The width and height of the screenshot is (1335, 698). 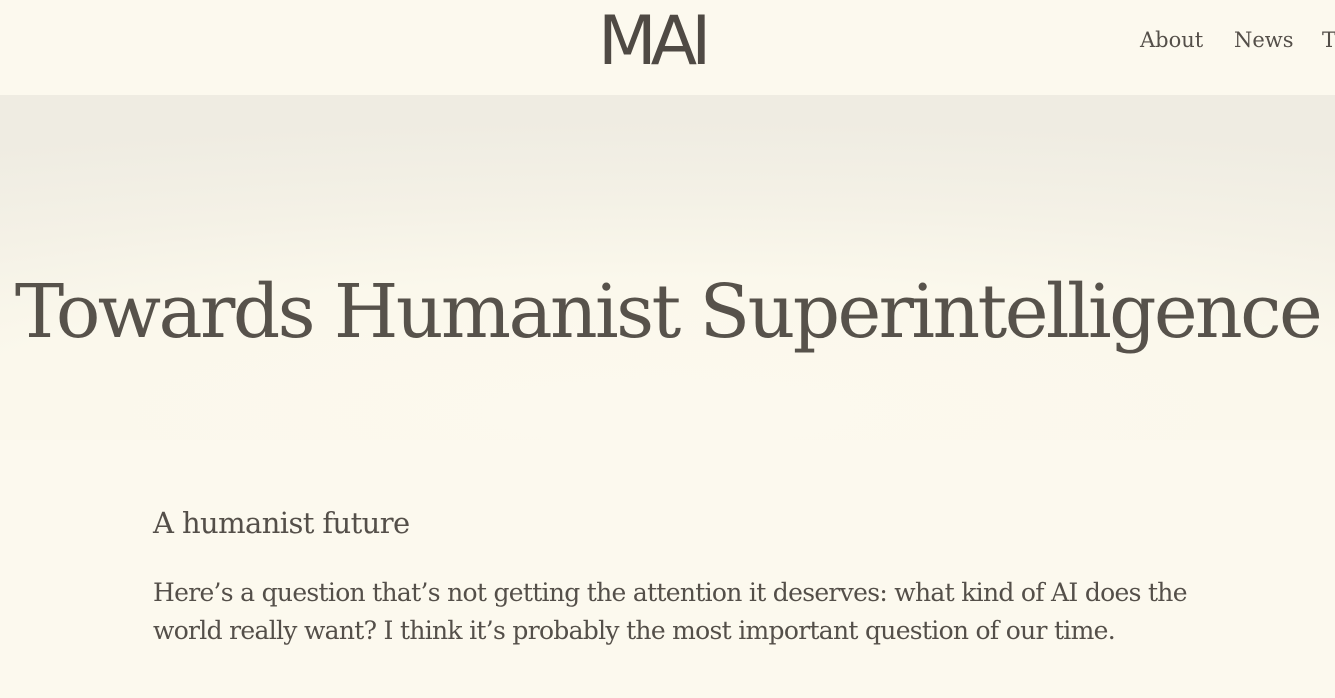 I want to click on site-logo: MAI, so click(x=654, y=42).